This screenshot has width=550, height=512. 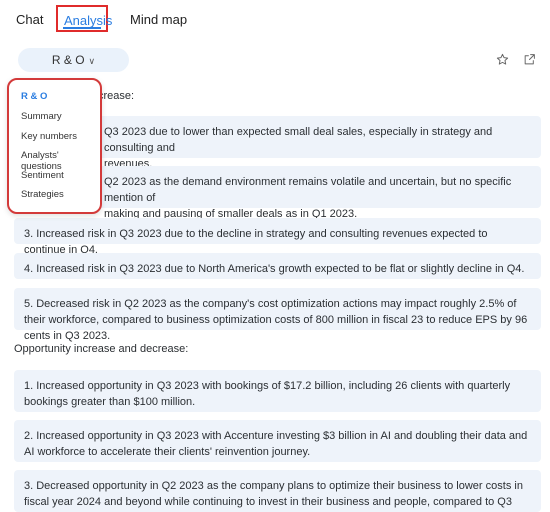 I want to click on star-icon, so click(x=502, y=59).